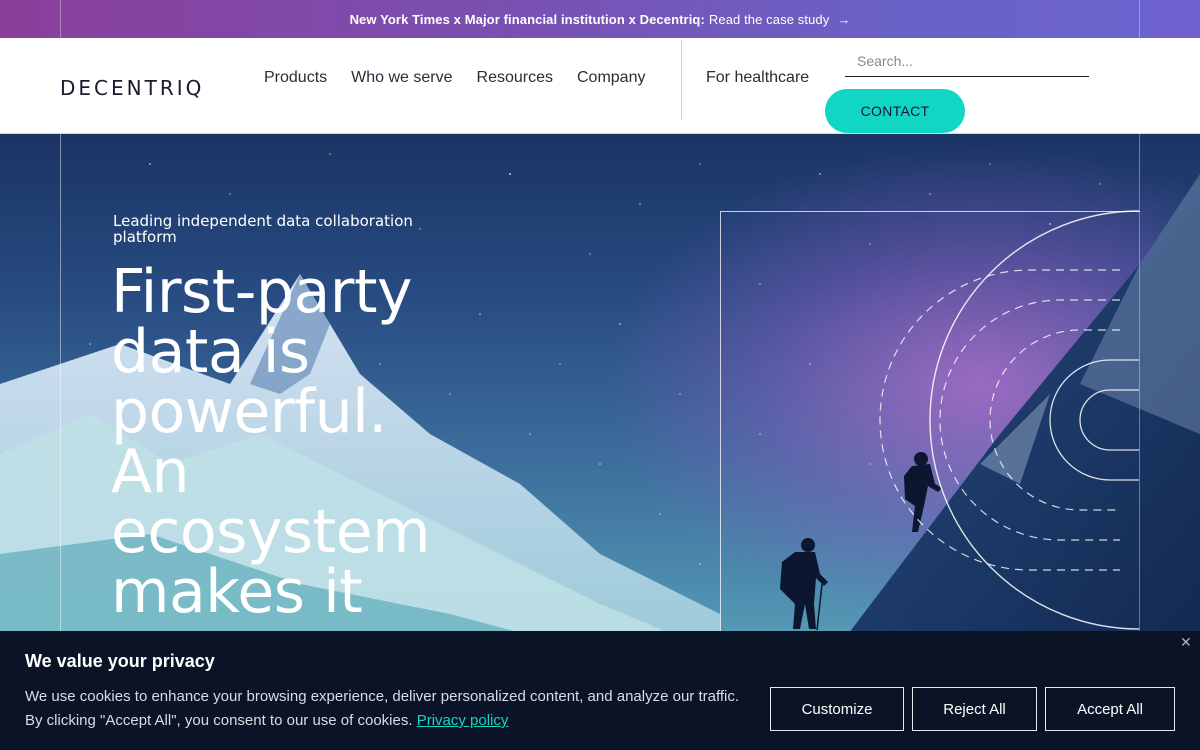  What do you see at coordinates (120, 661) in the screenshot?
I see `cookie-title: We value your privacy` at bounding box center [120, 661].